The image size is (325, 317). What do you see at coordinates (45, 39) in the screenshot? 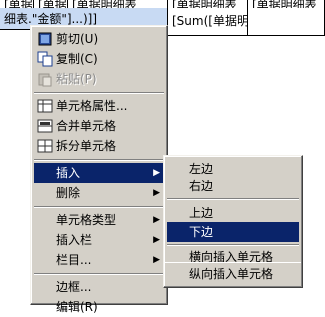
I see `cut-icon` at bounding box center [45, 39].